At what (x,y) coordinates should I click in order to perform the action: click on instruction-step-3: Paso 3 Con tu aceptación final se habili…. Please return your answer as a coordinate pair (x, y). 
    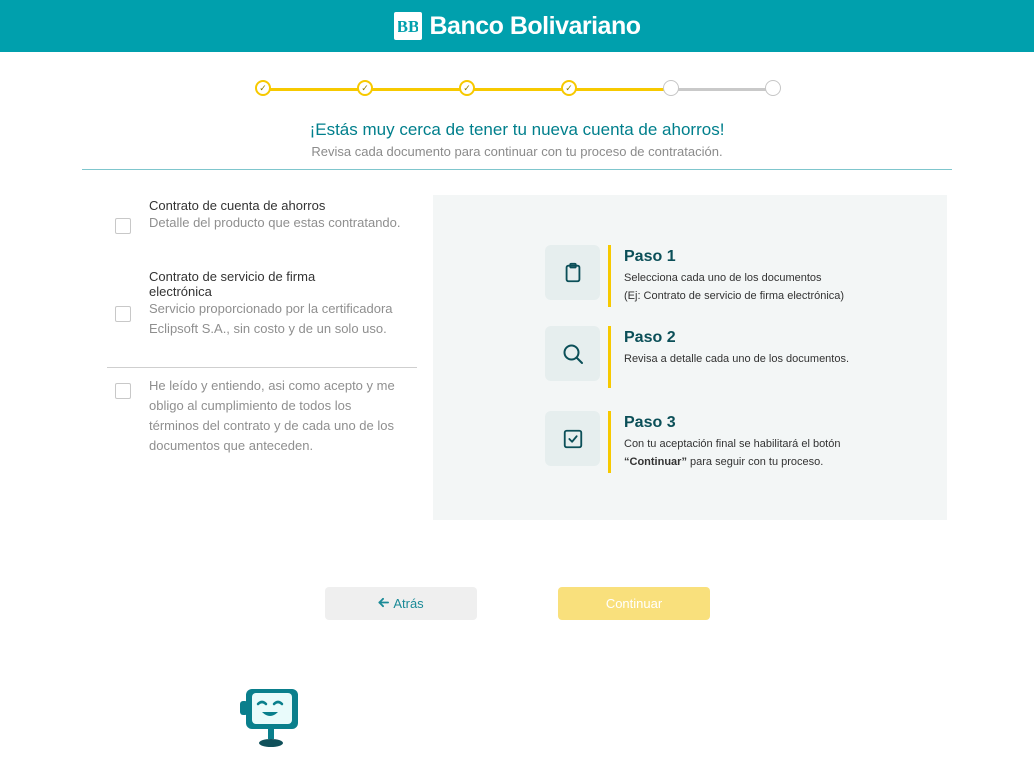
    Looking at the image, I should click on (730, 442).